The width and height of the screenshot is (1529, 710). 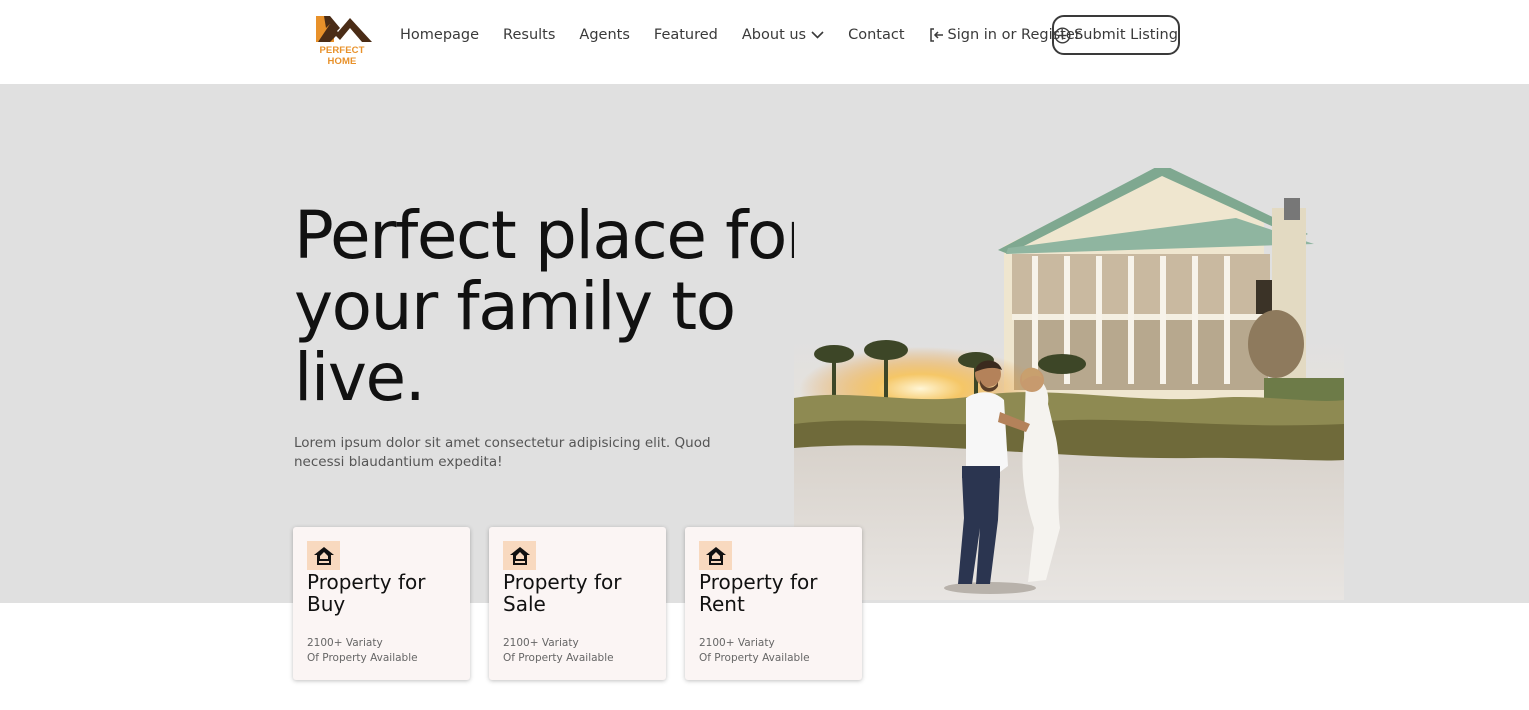 What do you see at coordinates (936, 35) in the screenshot?
I see `sign-in-icon` at bounding box center [936, 35].